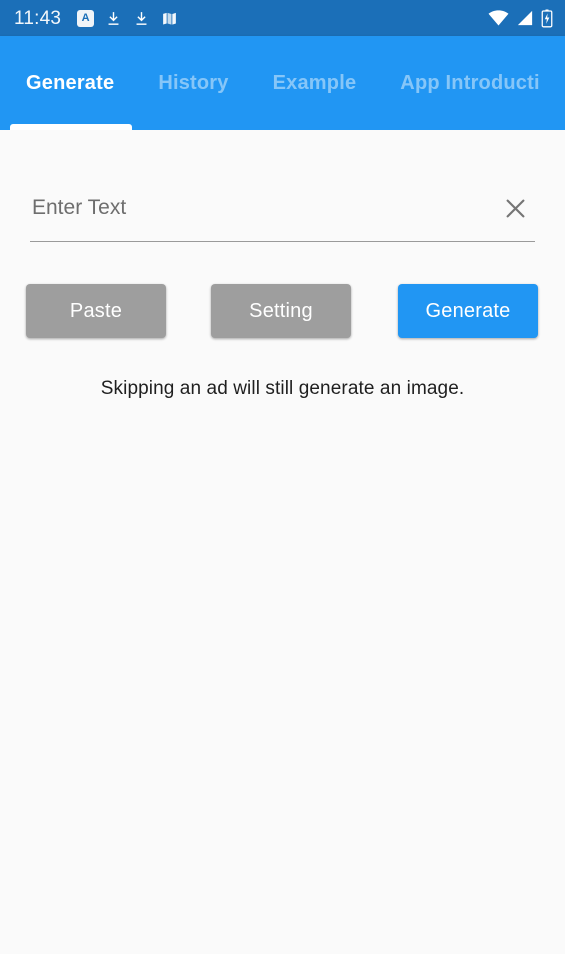 The width and height of the screenshot is (565, 954). I want to click on text-input-row, so click(282, 212).